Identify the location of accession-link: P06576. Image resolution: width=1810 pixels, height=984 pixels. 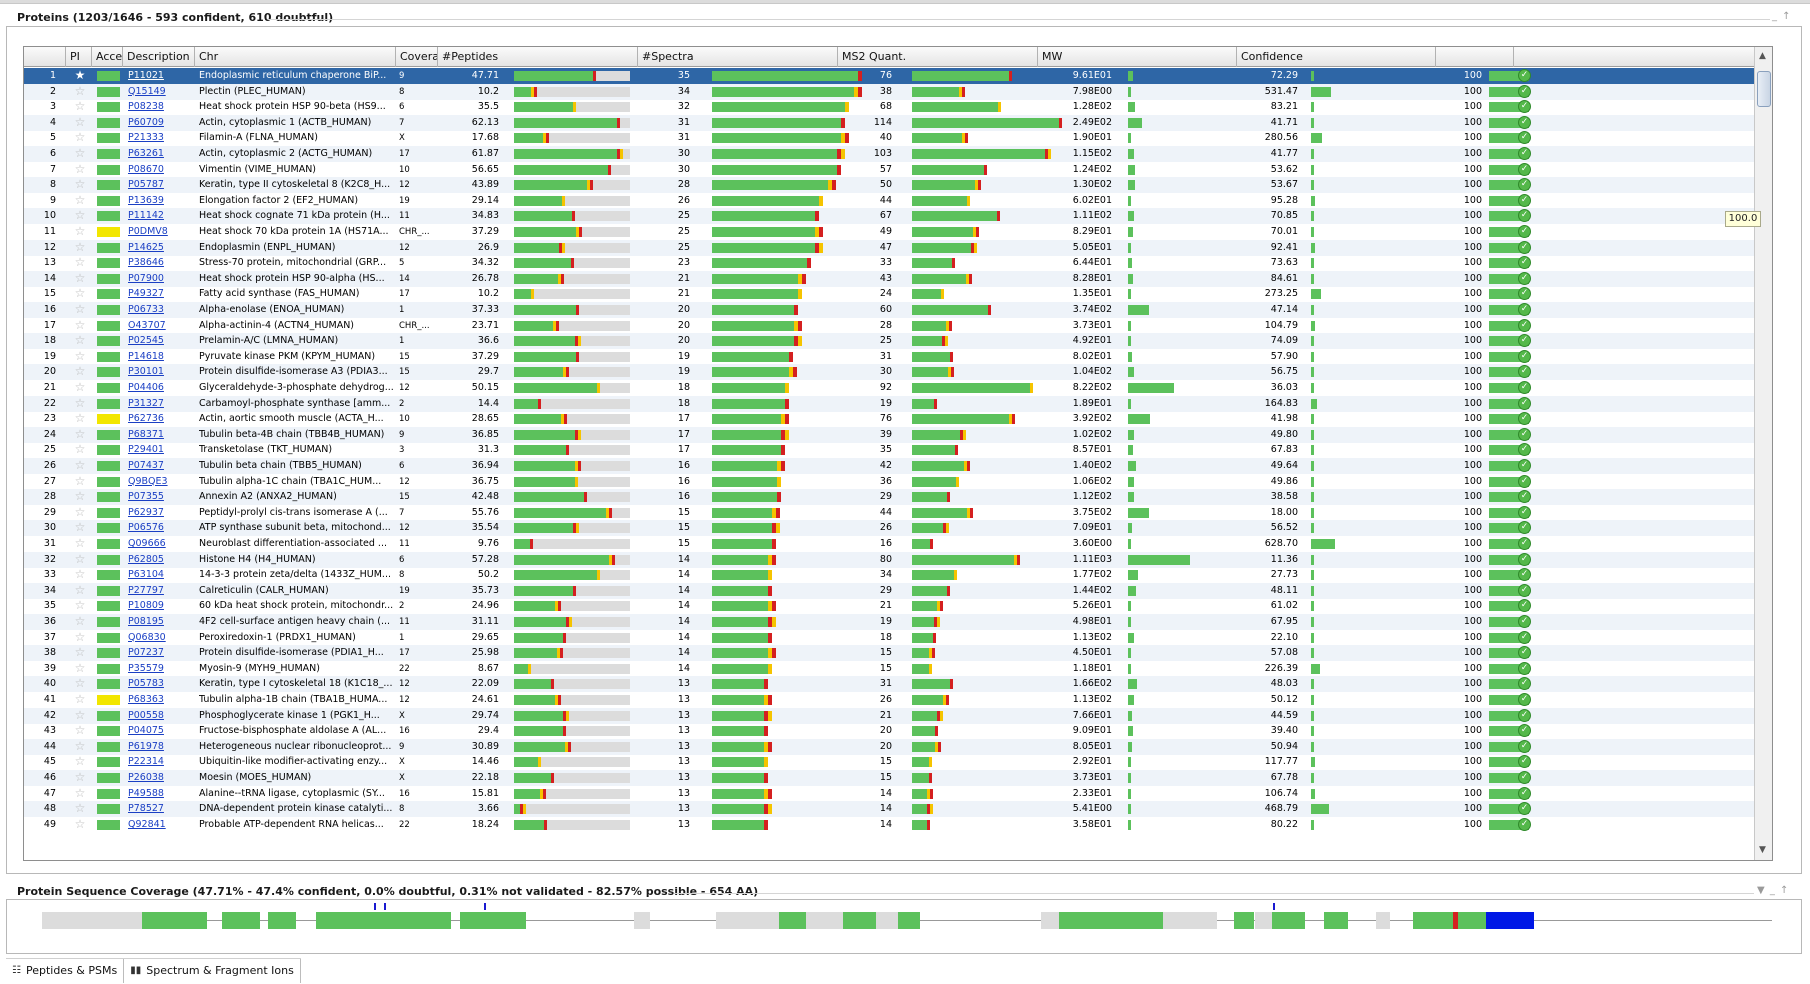
(161, 528).